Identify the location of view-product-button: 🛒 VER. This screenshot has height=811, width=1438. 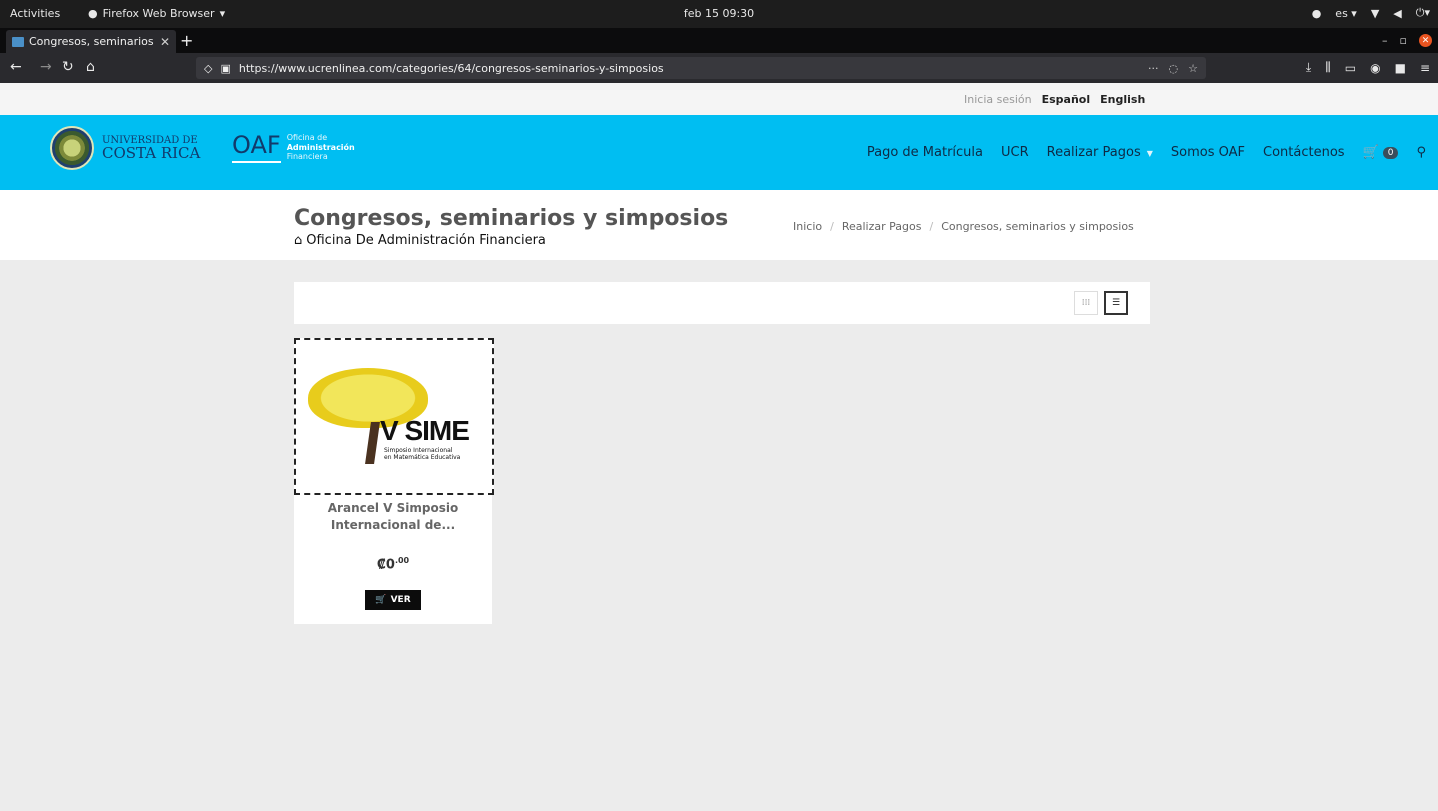
(393, 600).